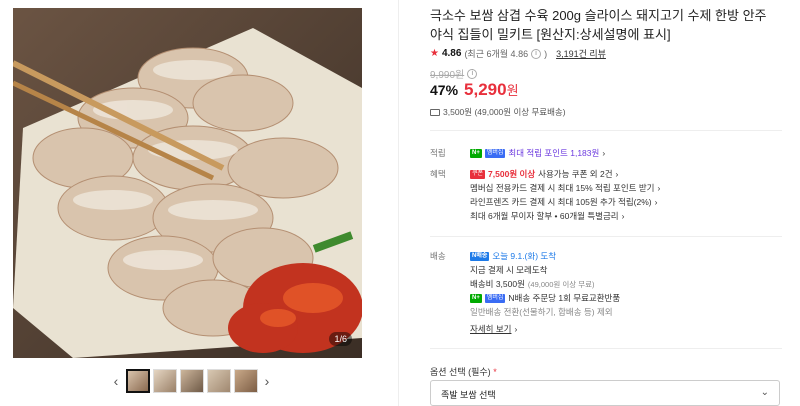 The height and width of the screenshot is (406, 800). I want to click on delivery-arrival-row: N배송 오늘 9.1.(화) 도착, so click(513, 256).